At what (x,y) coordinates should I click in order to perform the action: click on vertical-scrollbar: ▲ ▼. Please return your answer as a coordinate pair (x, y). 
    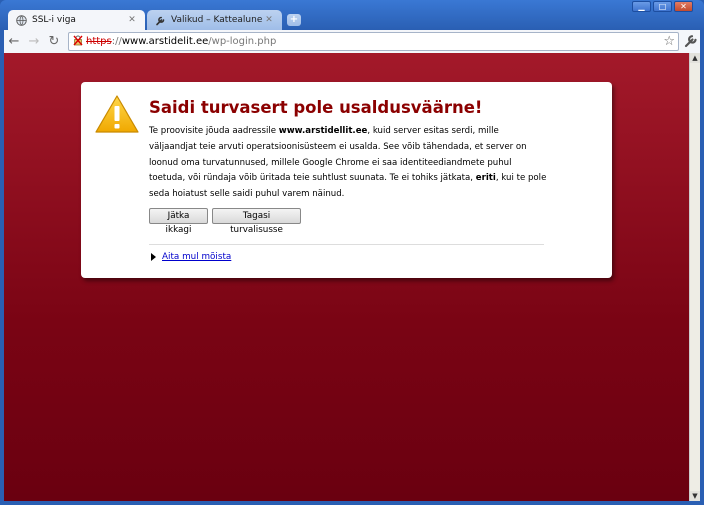
    Looking at the image, I should click on (694, 277).